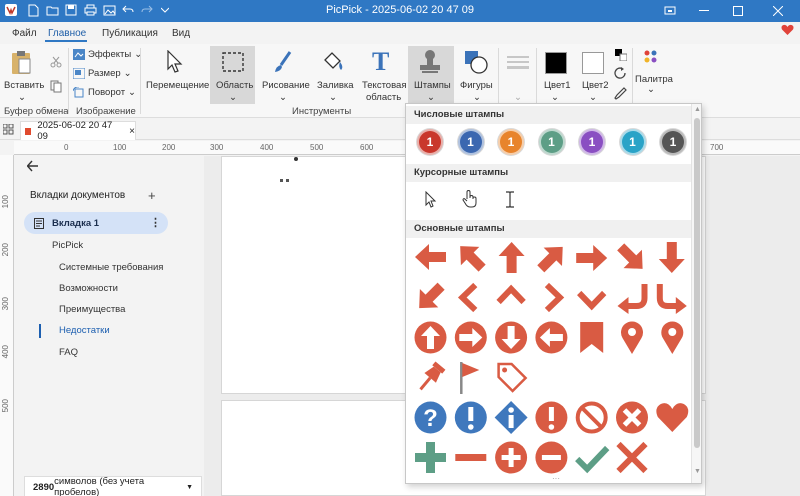 The height and width of the screenshot is (496, 800). What do you see at coordinates (56, 88) in the screenshot?
I see `copy-icon` at bounding box center [56, 88].